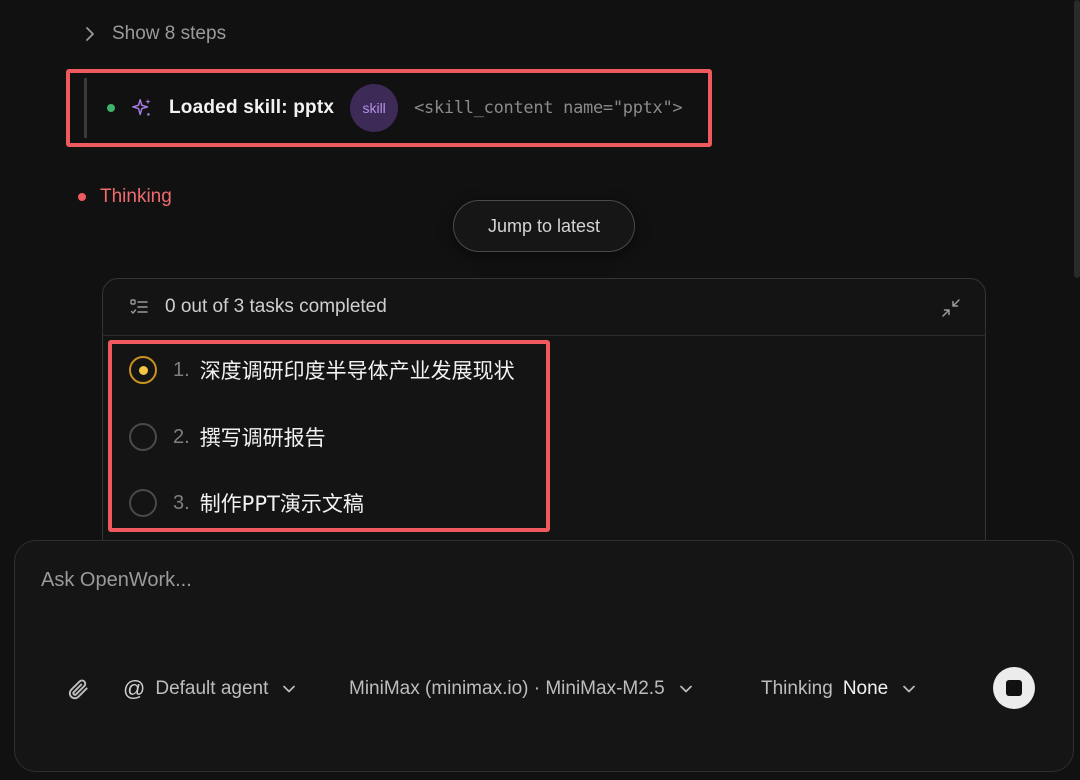  Describe the element at coordinates (865, 688) in the screenshot. I see `thinking-selector-value: None` at that location.